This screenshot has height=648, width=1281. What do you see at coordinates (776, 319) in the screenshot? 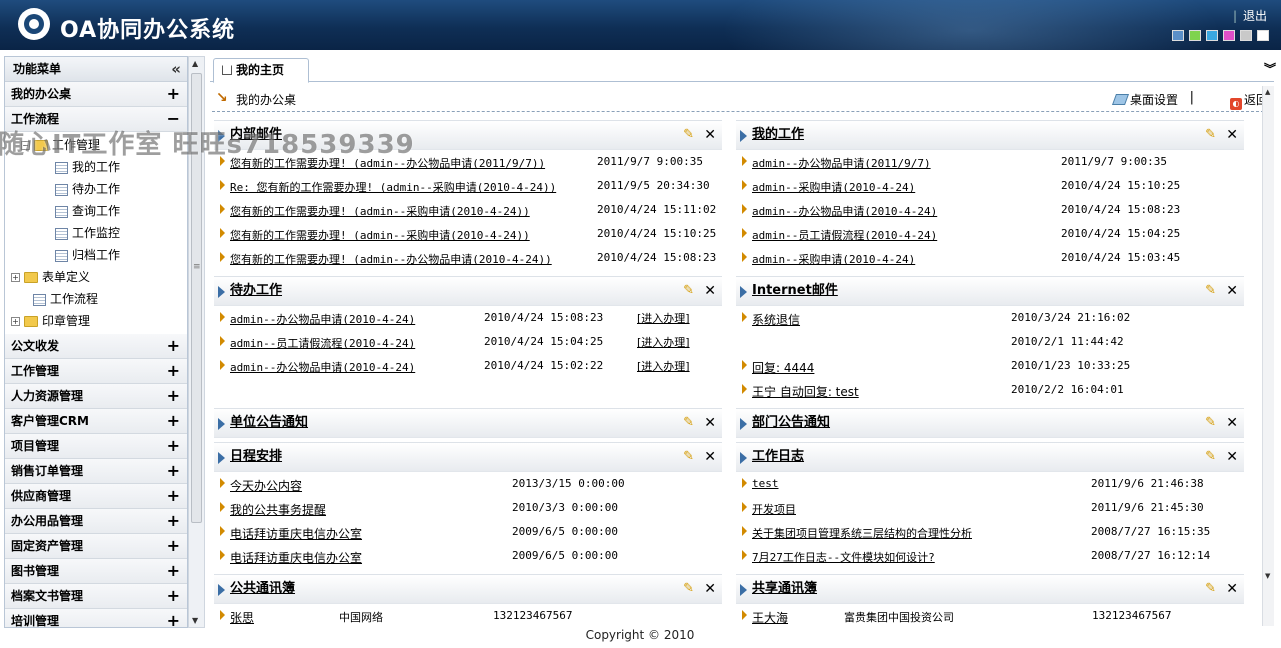
I see `item-link: 系统退信` at bounding box center [776, 319].